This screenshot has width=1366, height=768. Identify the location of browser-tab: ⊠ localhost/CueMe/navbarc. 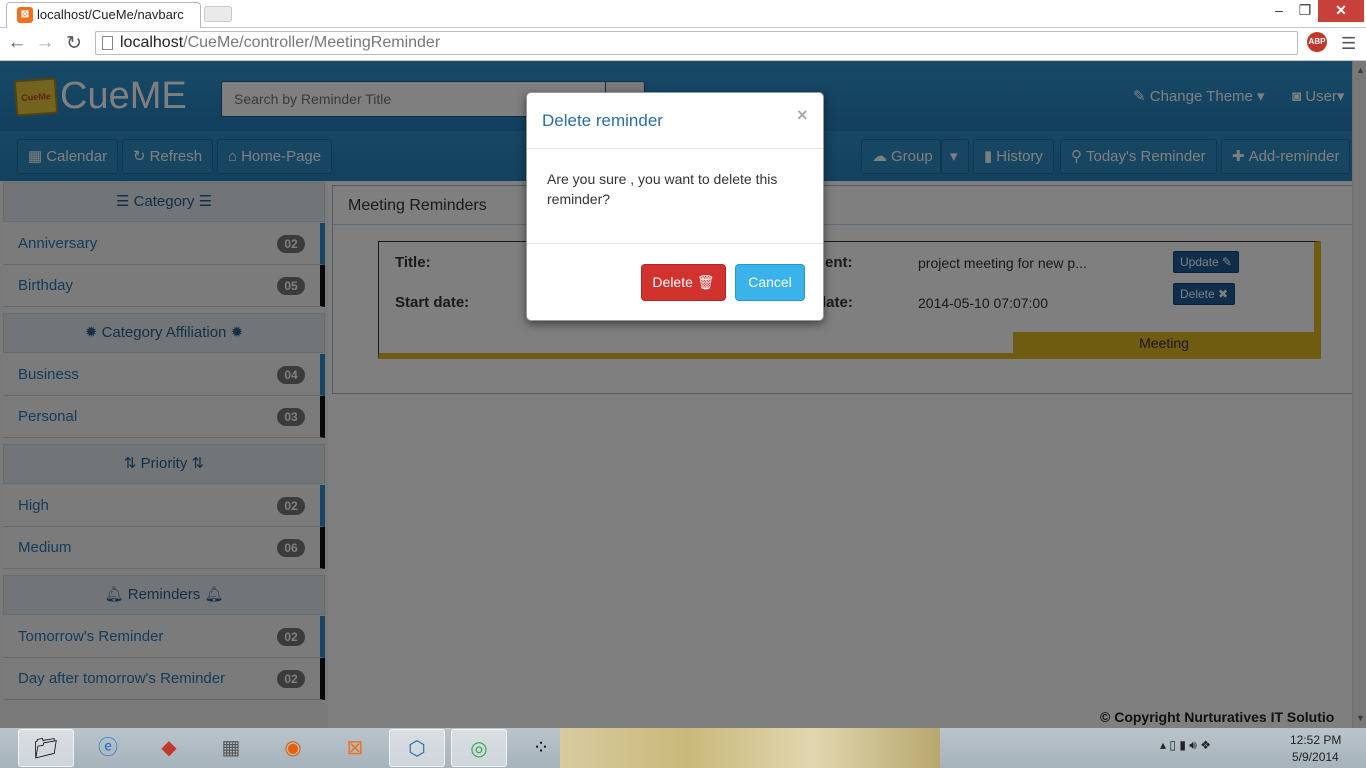
(103, 15).